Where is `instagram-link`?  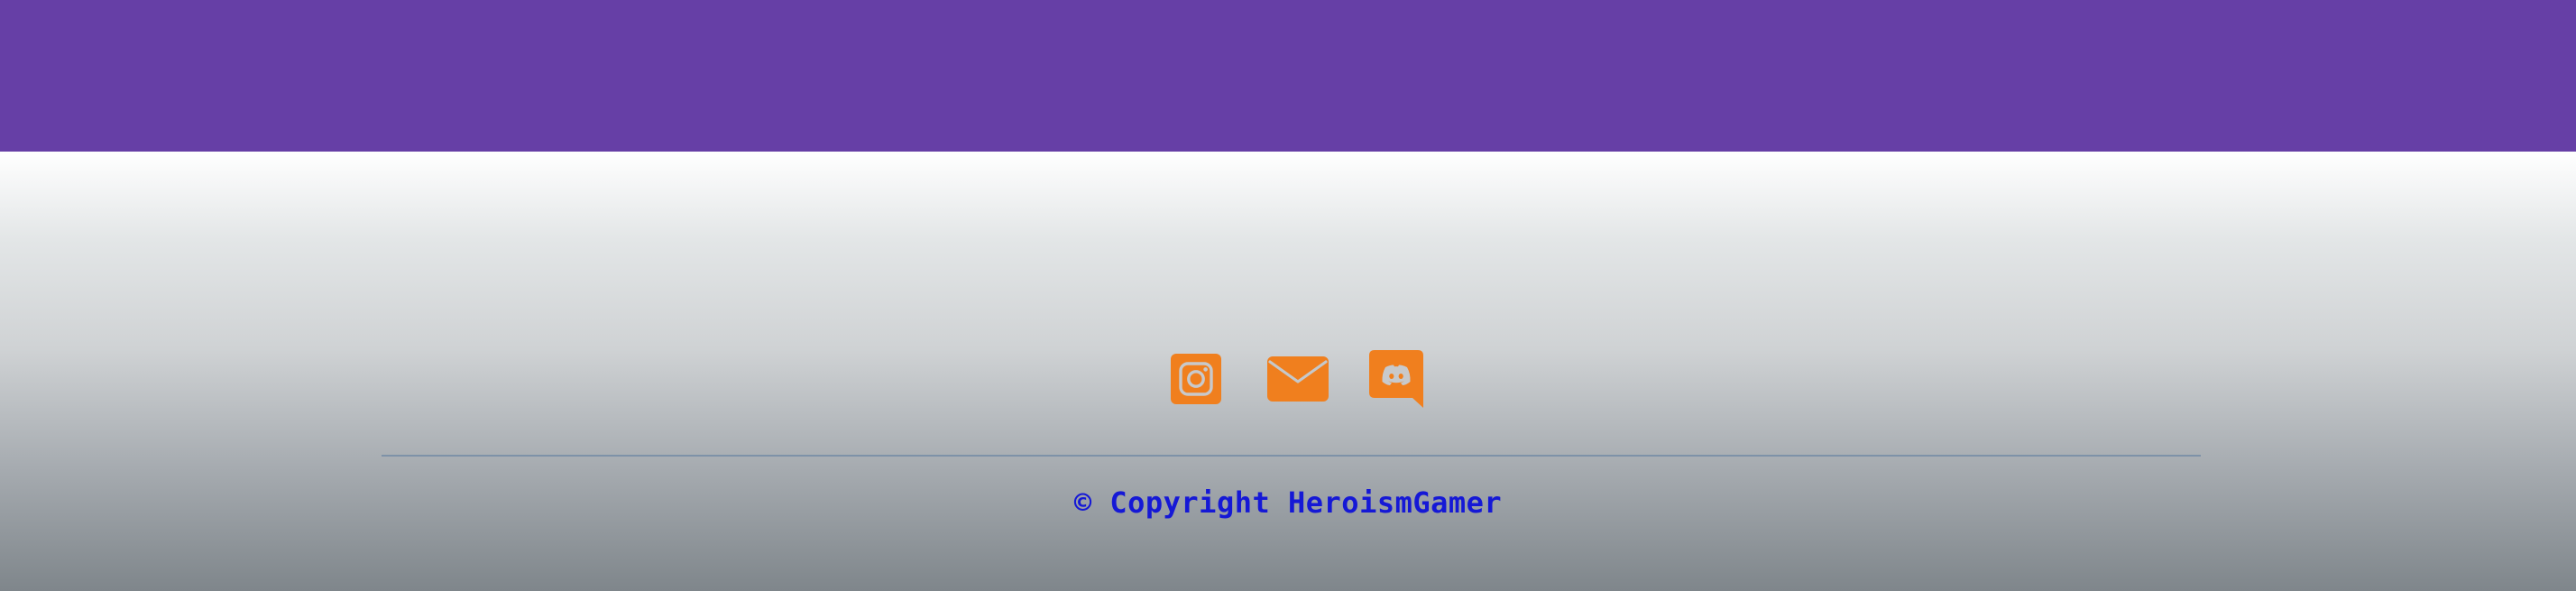 instagram-link is located at coordinates (1196, 379).